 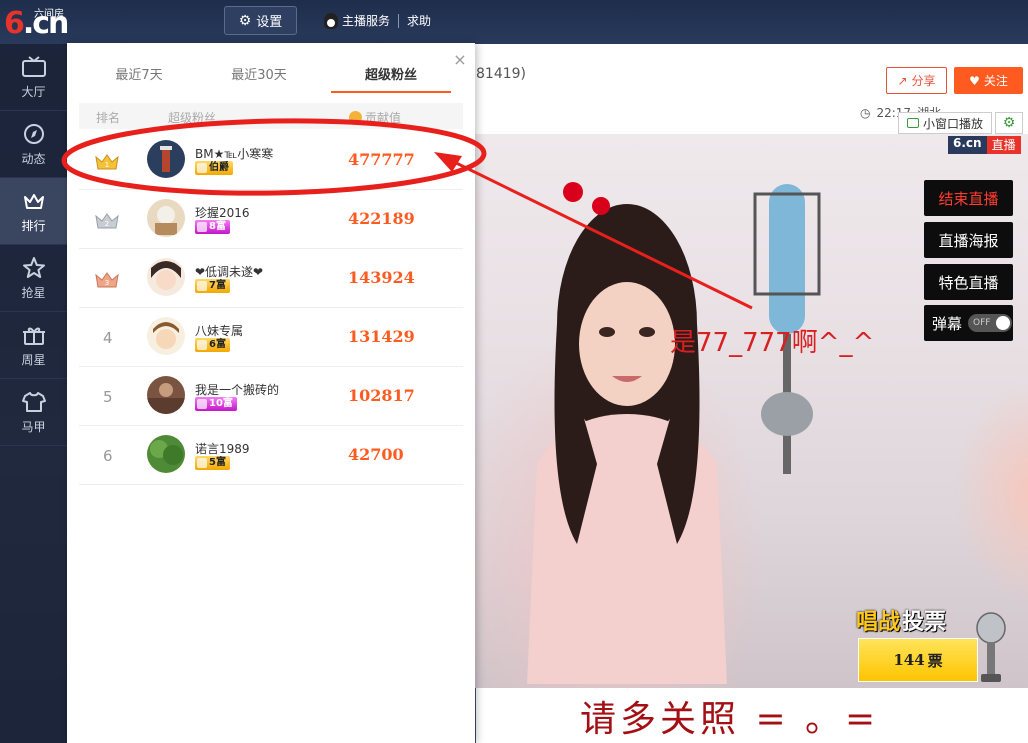 I want to click on help-link: 求助, so click(x=419, y=20).